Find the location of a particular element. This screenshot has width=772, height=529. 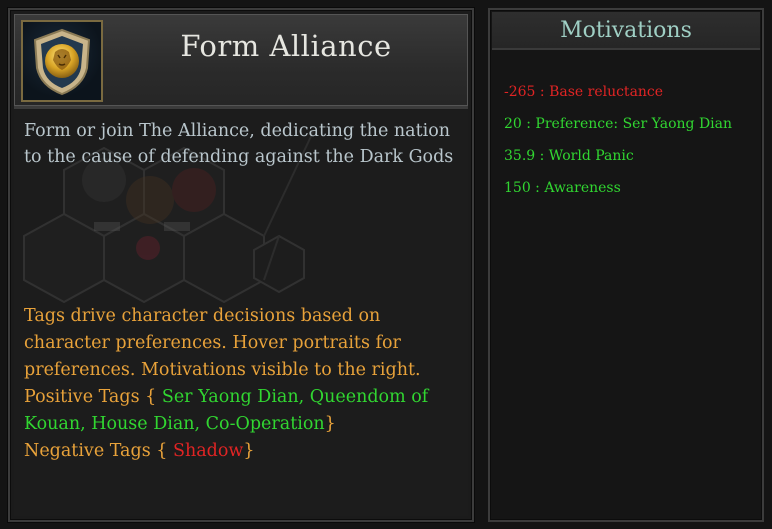

header-divider is located at coordinates (241, 107).